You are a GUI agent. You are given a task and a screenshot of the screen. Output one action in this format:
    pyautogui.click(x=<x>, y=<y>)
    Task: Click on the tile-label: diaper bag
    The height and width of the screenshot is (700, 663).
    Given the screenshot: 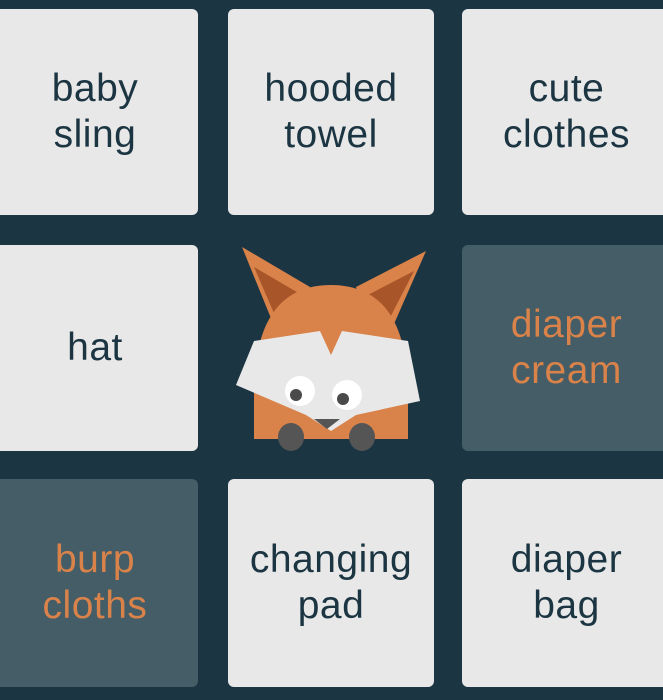 What is the action you would take?
    pyautogui.click(x=566, y=582)
    